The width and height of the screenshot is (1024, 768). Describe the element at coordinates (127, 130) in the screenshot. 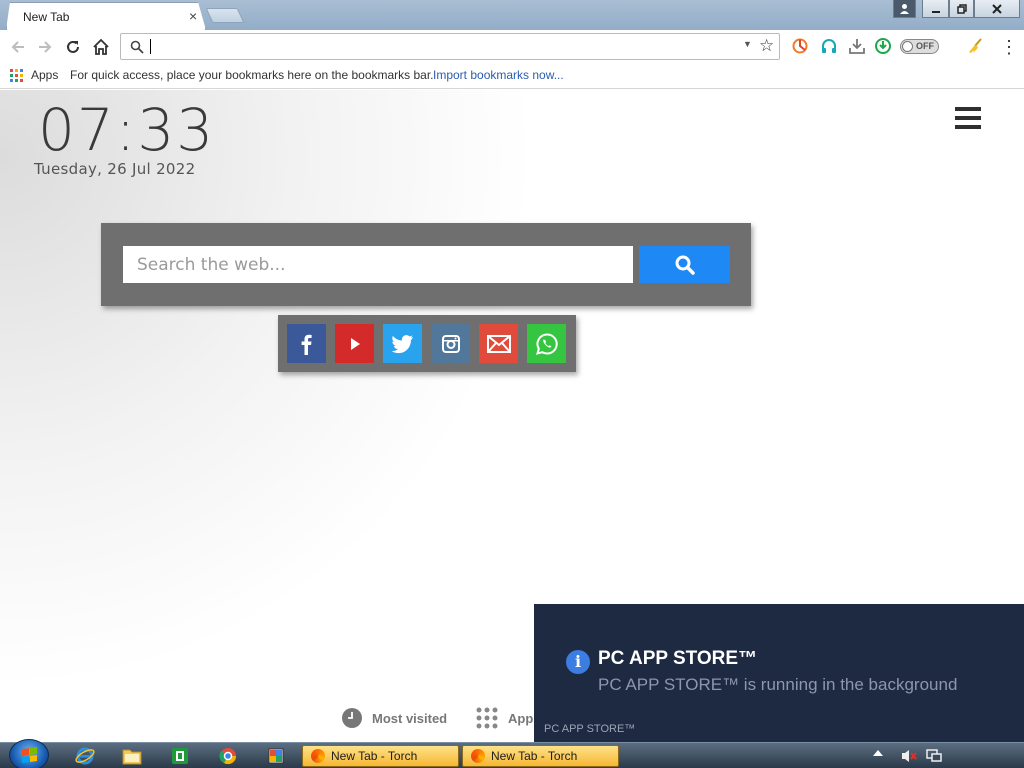

I see `clock-time: 07:33` at that location.